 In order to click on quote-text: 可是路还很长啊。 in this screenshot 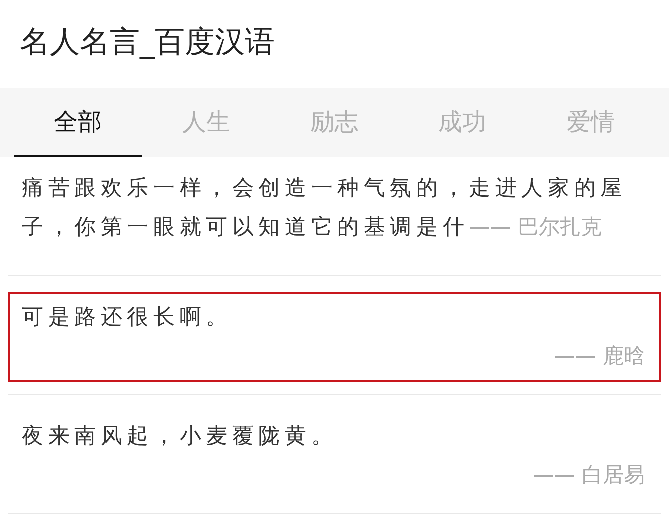, I will do `click(127, 317)`.